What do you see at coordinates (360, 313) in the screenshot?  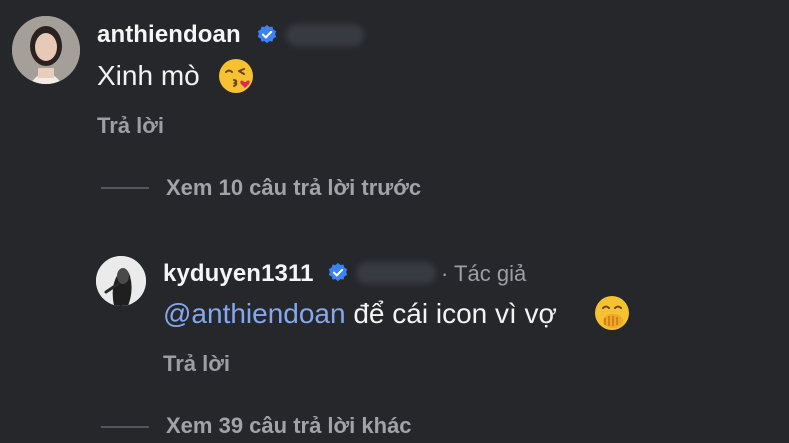 I see `reply-text: @anthiendoan để cái icon vì vợ` at bounding box center [360, 313].